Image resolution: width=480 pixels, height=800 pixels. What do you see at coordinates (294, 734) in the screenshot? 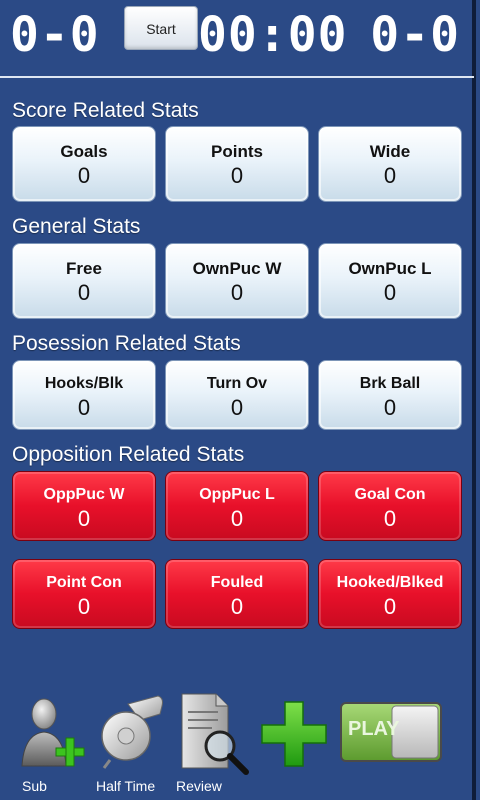
I see `plus-icon` at bounding box center [294, 734].